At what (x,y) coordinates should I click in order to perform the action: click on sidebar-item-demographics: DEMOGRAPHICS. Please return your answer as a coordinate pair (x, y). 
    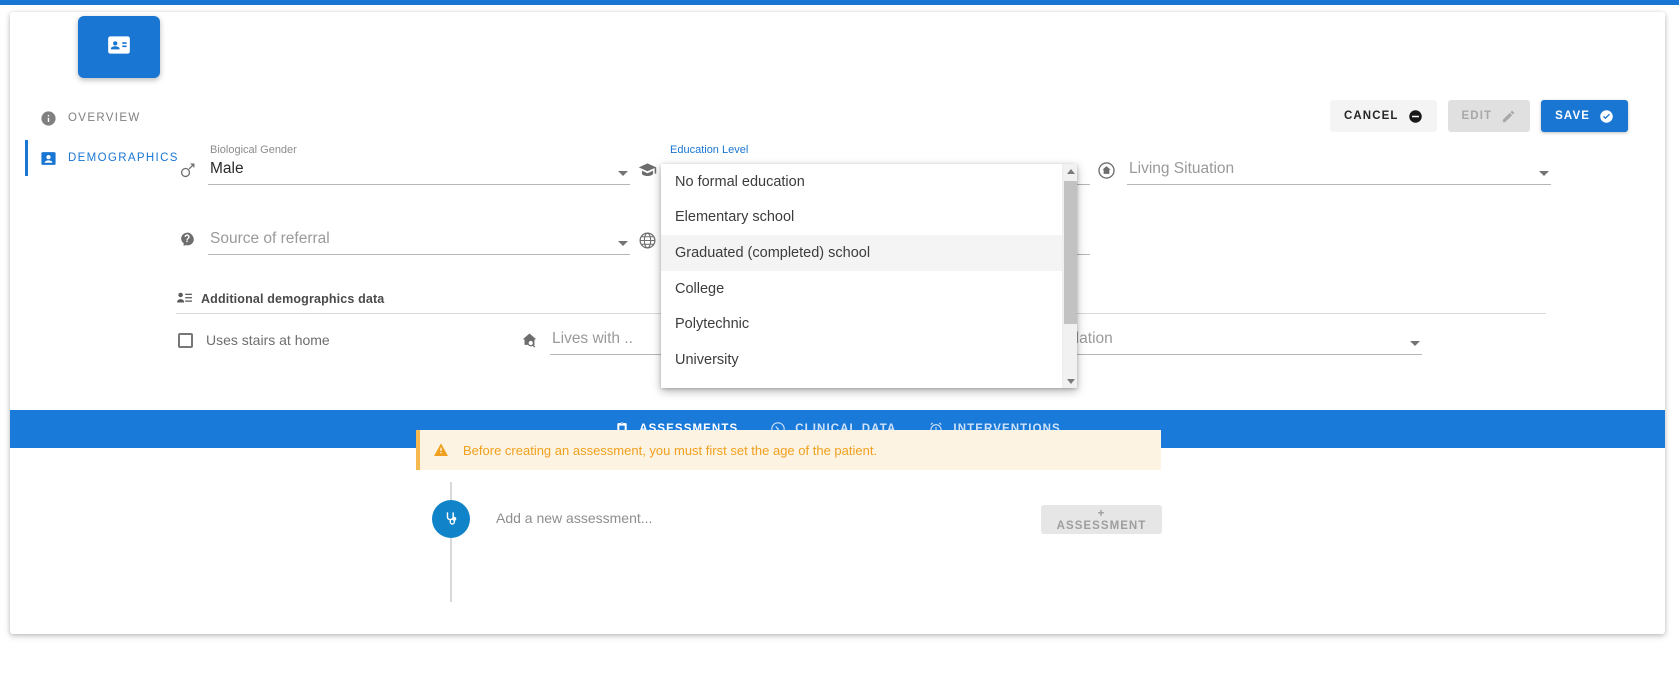
    Looking at the image, I should click on (98, 158).